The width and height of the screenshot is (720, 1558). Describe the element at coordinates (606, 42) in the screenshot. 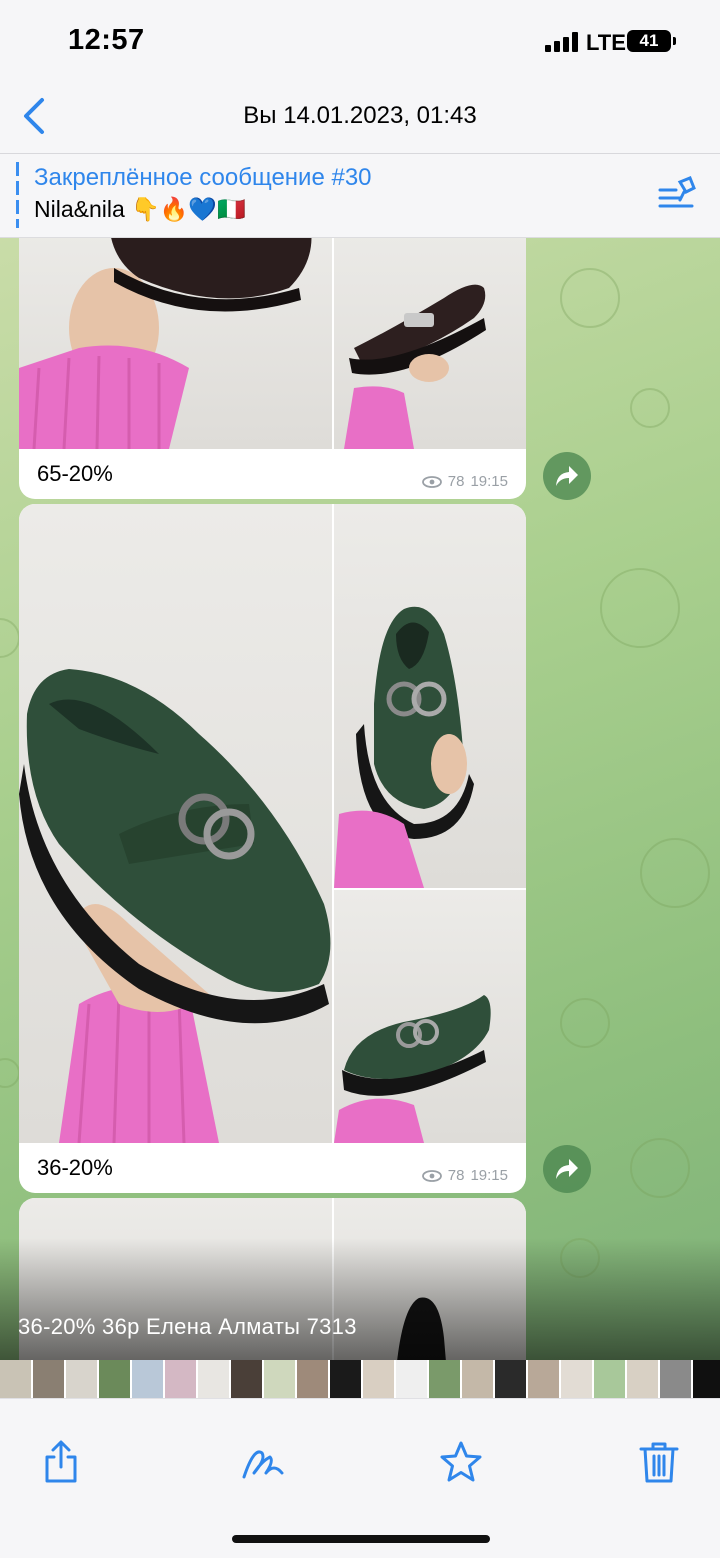

I see `network-label: LTE` at that location.